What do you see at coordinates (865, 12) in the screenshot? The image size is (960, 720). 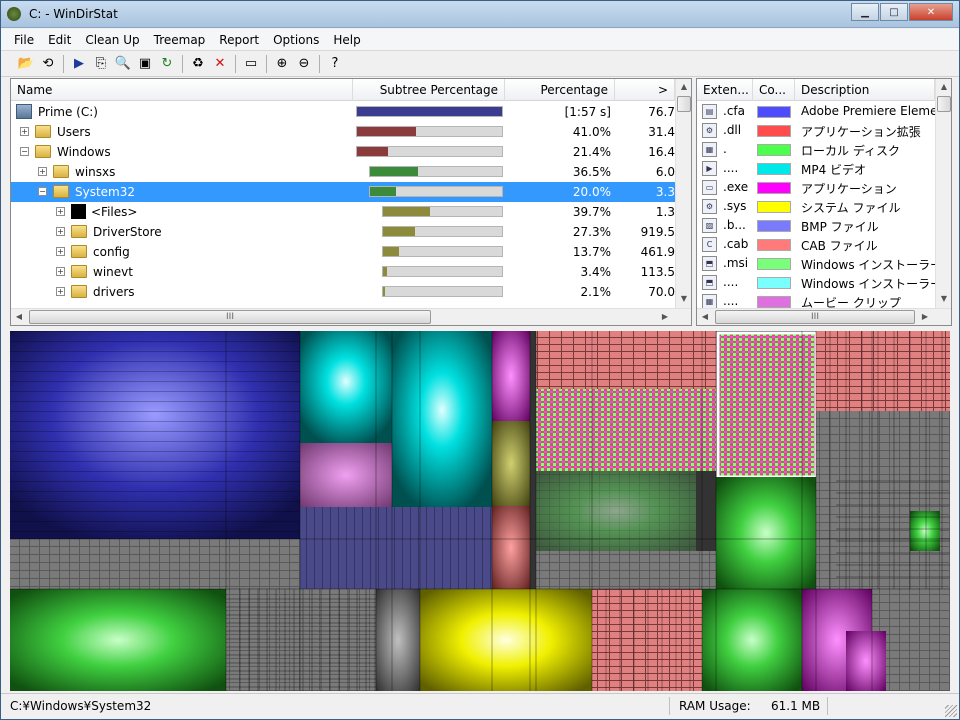 I see `minimize-button: ▁` at bounding box center [865, 12].